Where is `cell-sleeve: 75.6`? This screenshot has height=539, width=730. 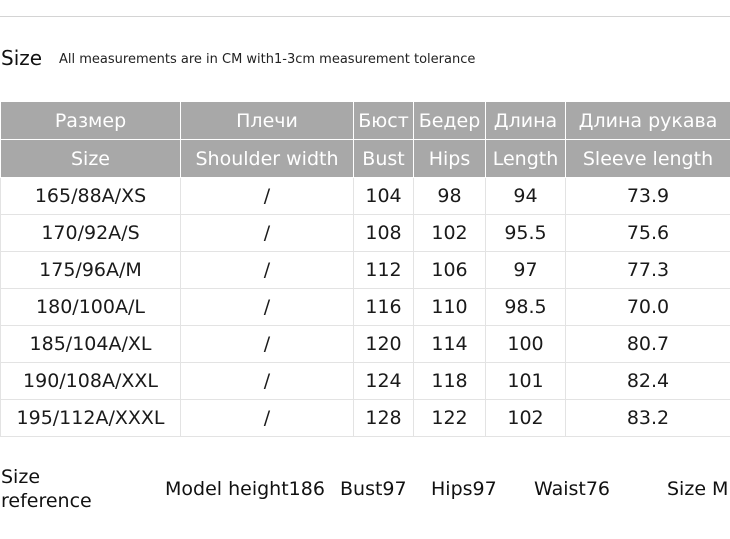 cell-sleeve: 75.6 is located at coordinates (647, 233).